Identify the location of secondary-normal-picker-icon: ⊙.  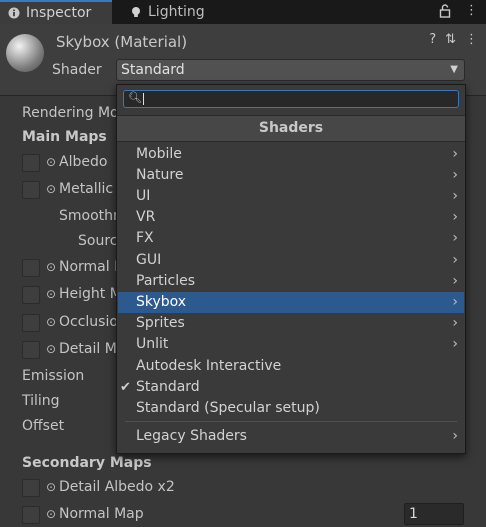
(51, 514).